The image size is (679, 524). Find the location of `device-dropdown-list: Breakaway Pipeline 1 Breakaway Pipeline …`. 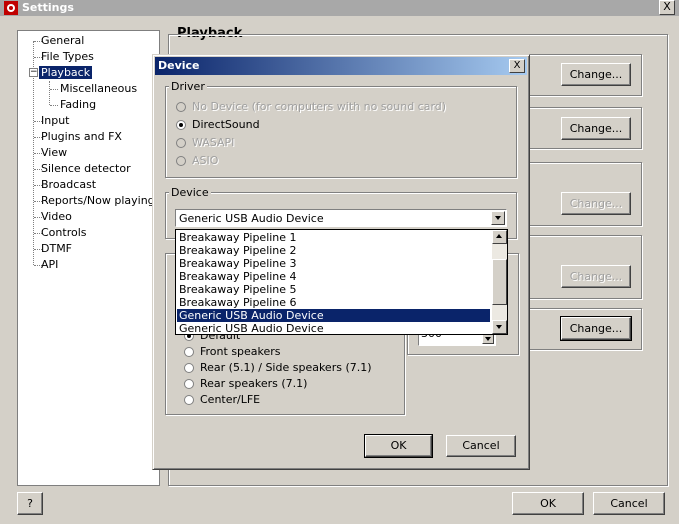

device-dropdown-list: Breakaway Pipeline 1 Breakaway Pipeline … is located at coordinates (341, 282).